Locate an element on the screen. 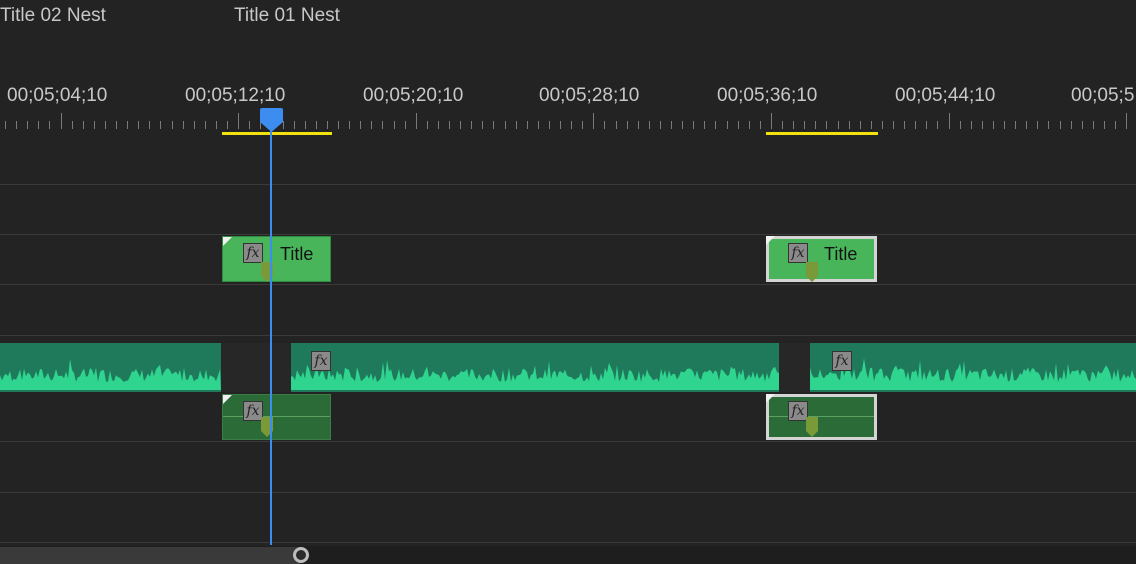  playhead-line is located at coordinates (271, 332).